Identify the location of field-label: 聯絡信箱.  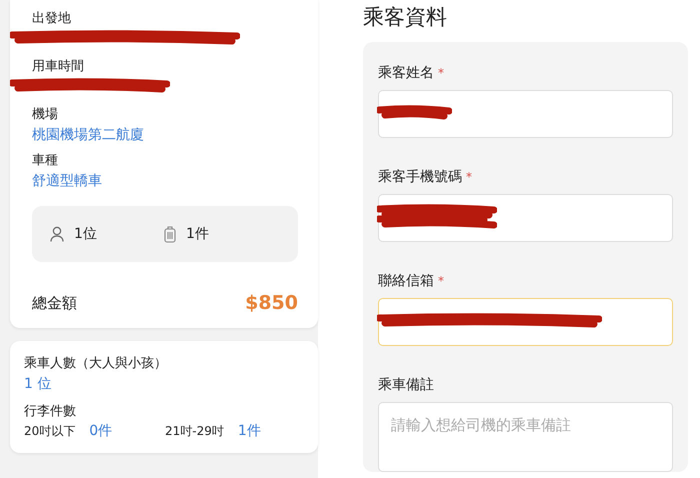
(406, 281).